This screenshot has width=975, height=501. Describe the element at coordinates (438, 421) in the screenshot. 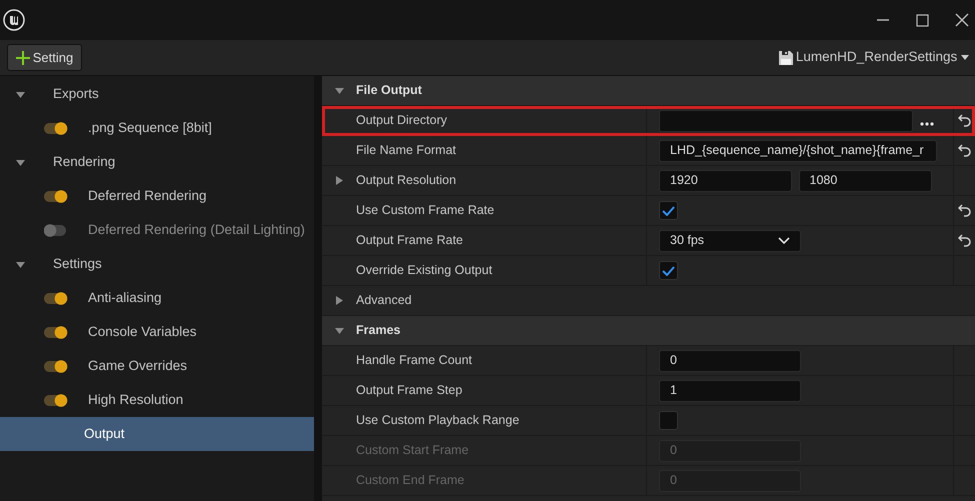

I see `property-label: Use Custom Playback Range` at that location.